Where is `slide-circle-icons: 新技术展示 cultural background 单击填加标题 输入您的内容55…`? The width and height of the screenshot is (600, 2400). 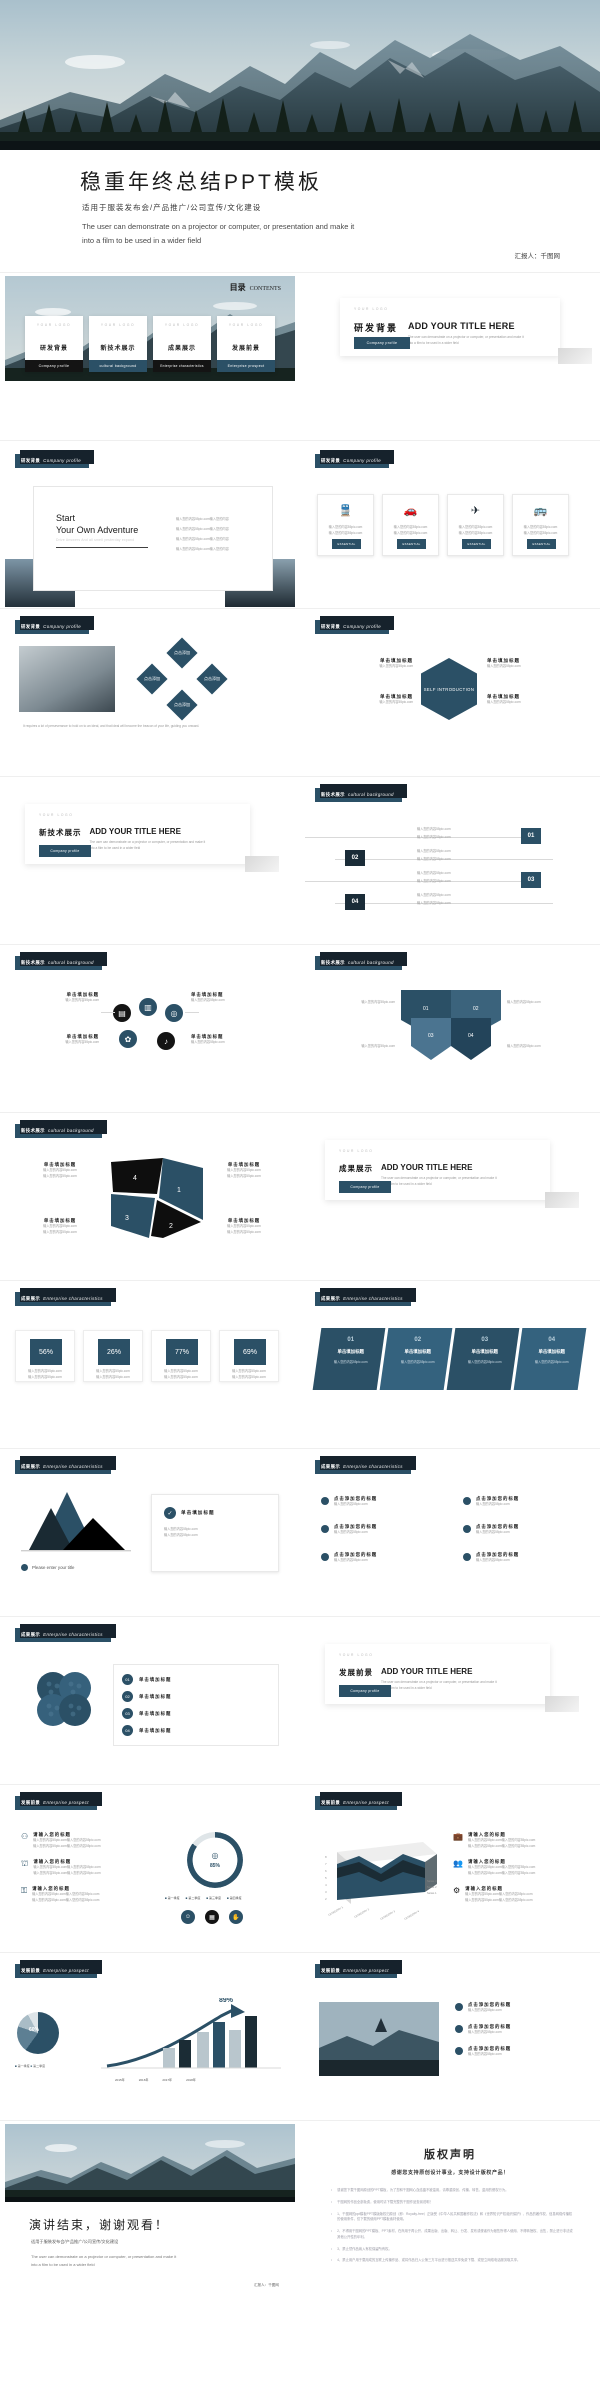
slide-circle-icons: 新技术展示 cultural background 单击填加标题 输入您的内容55… is located at coordinates (150, 1029).